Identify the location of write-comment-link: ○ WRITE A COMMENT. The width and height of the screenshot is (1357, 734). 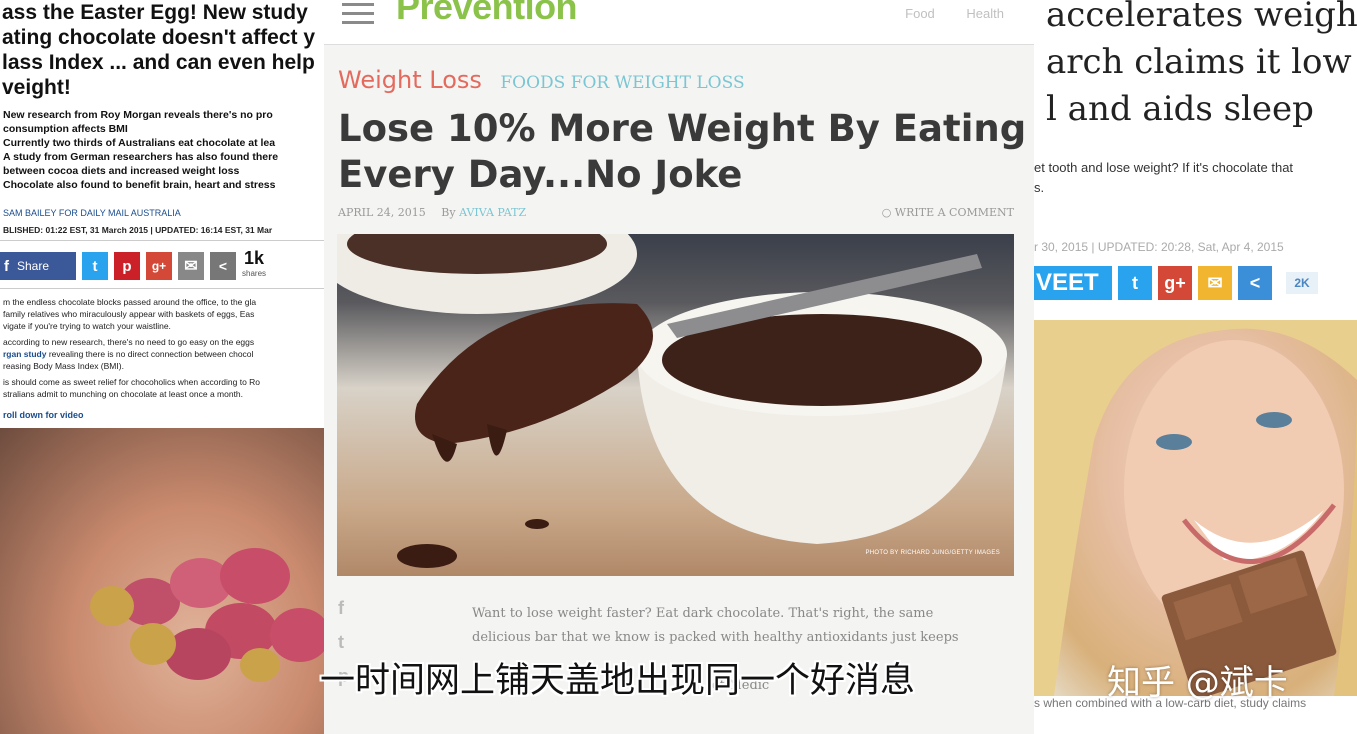
(948, 212).